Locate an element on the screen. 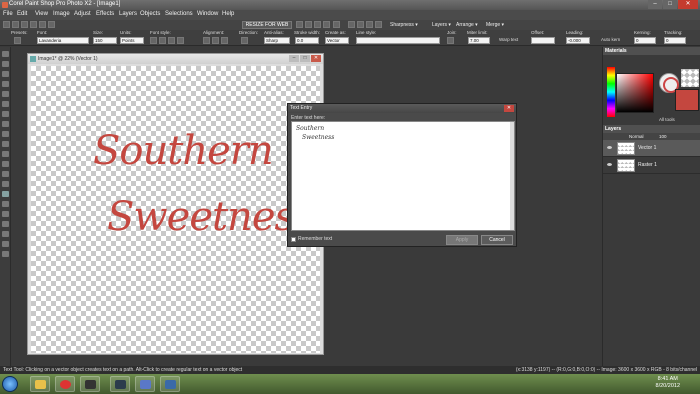 This screenshot has height=394, width=700. menu-objects: Objects is located at coordinates (150, 14).